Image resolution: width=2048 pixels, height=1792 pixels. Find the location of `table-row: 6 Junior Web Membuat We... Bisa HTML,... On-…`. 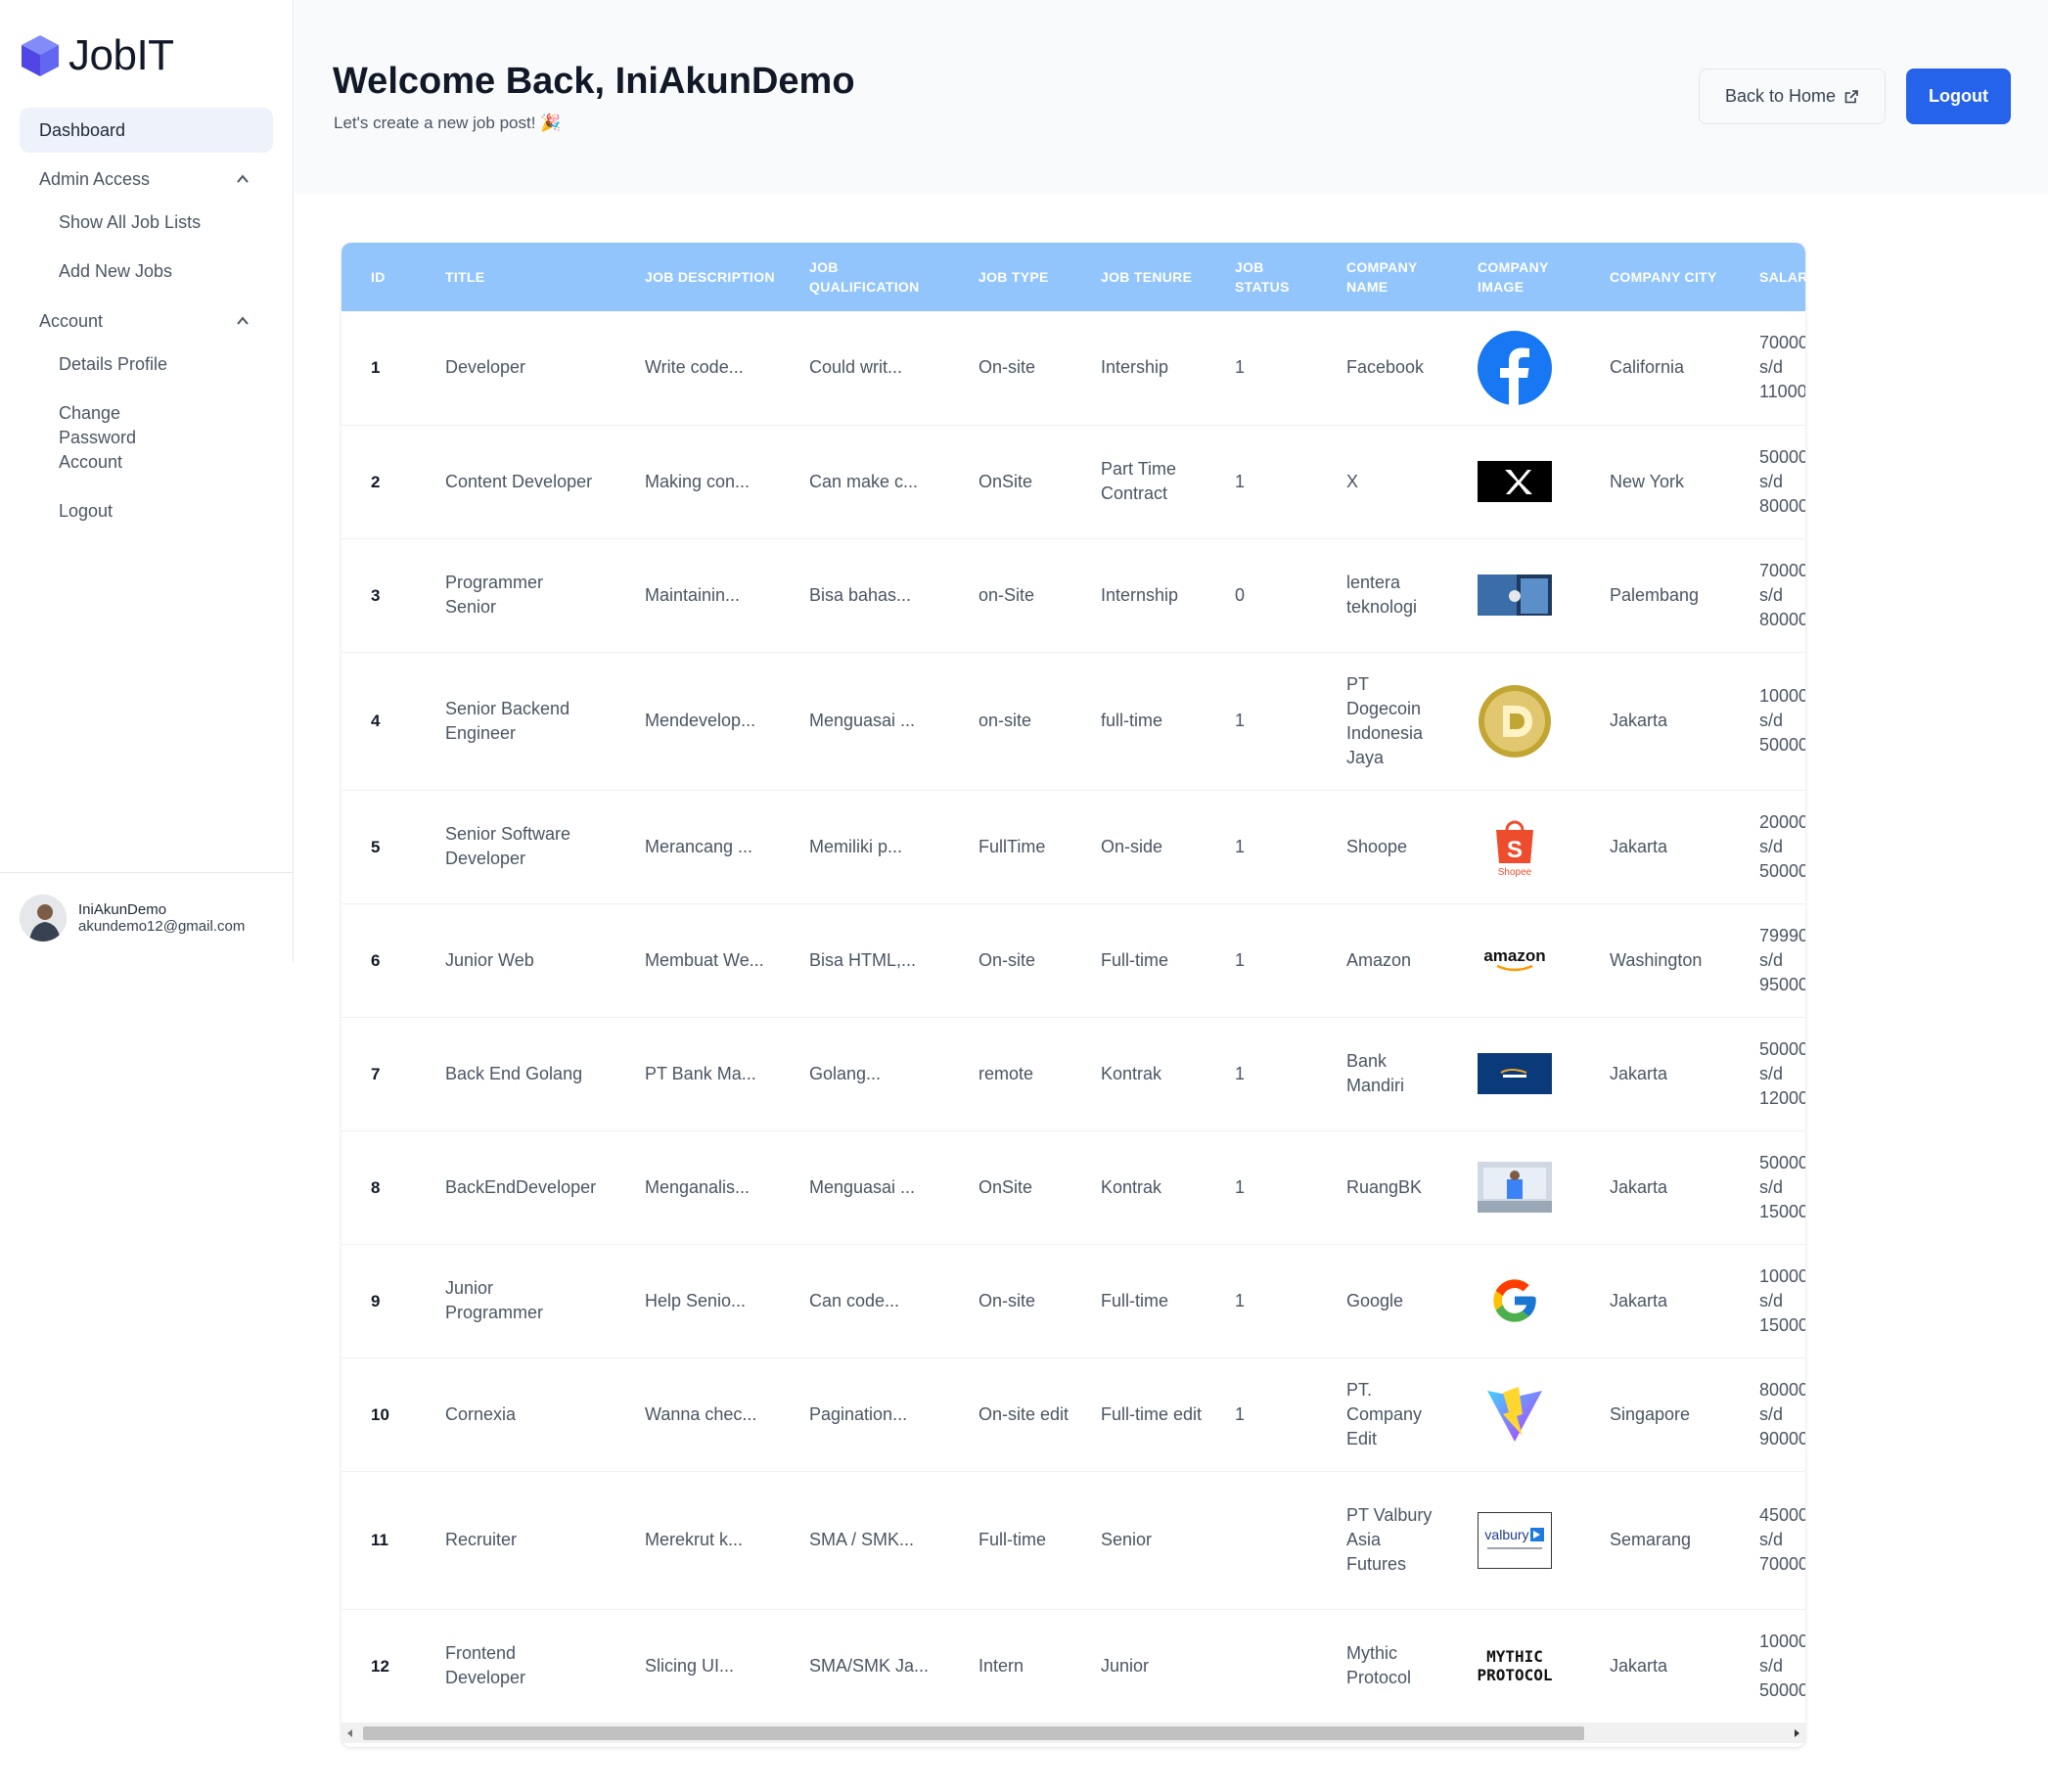

table-row: 6 Junior Web Membuat We... Bisa HTML,... On-… is located at coordinates (1073, 960).